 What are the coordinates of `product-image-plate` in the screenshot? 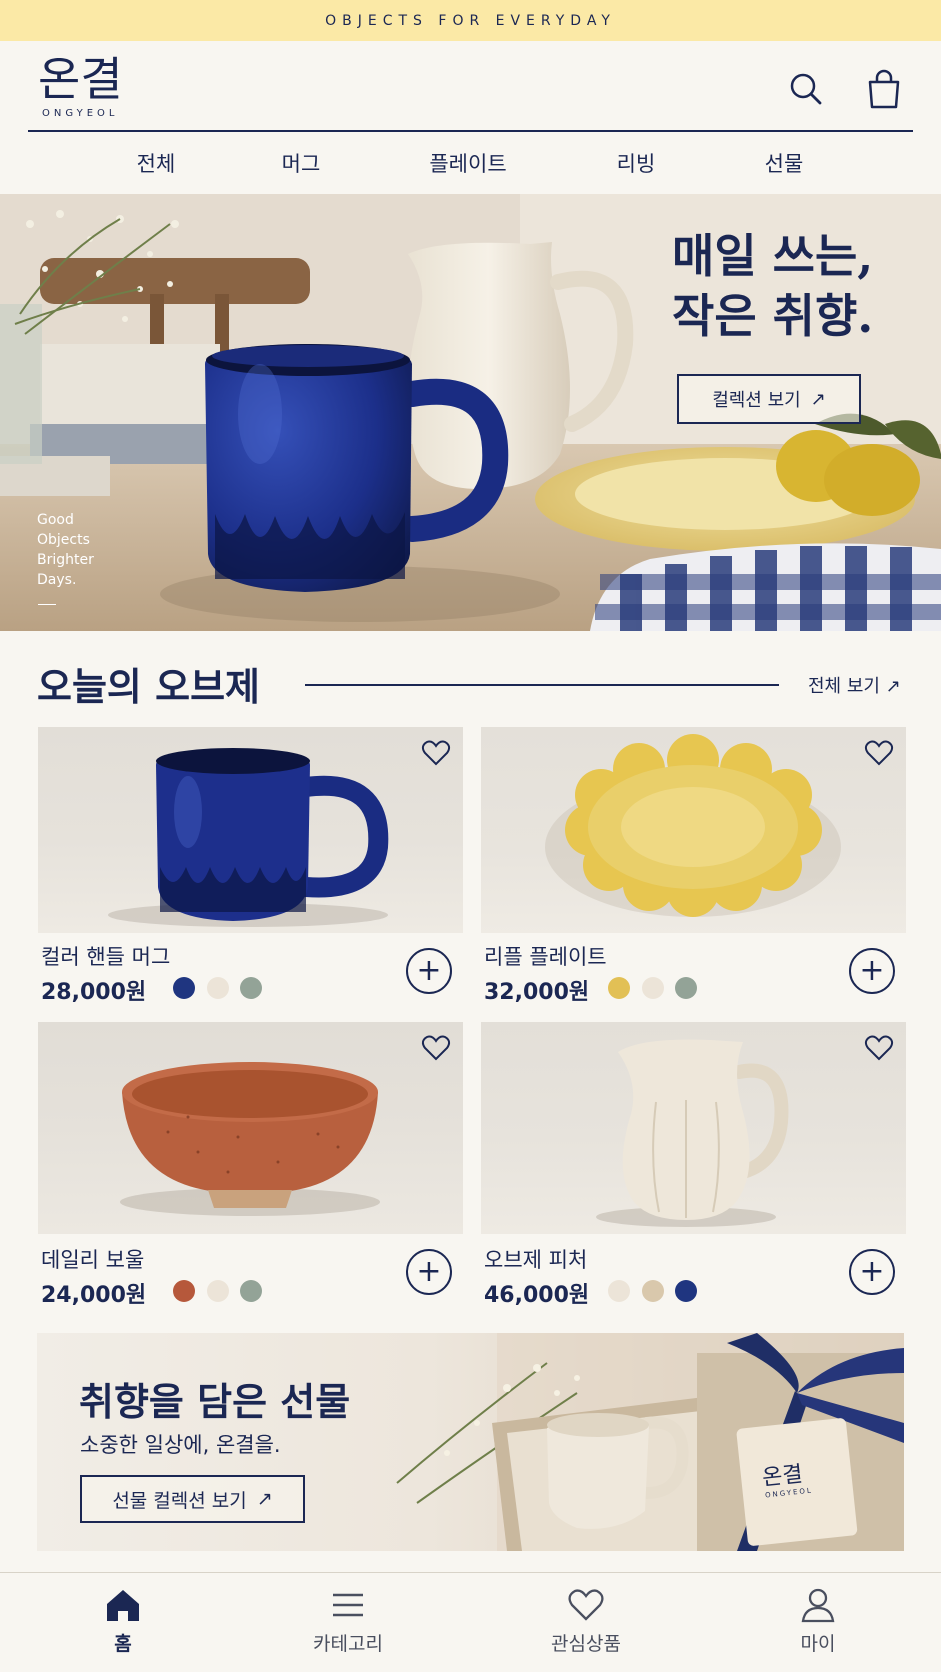 It's located at (693, 830).